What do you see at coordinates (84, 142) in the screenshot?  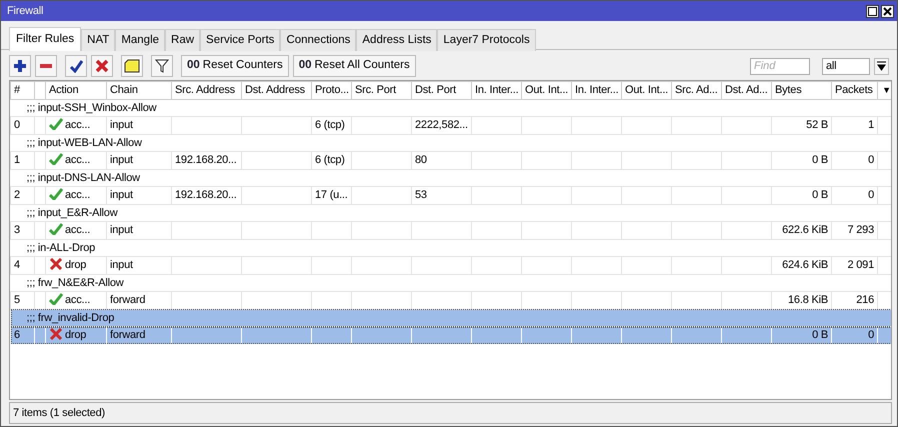 I see `rule-comment: ;;; input-WEB-LAN-Allow` at bounding box center [84, 142].